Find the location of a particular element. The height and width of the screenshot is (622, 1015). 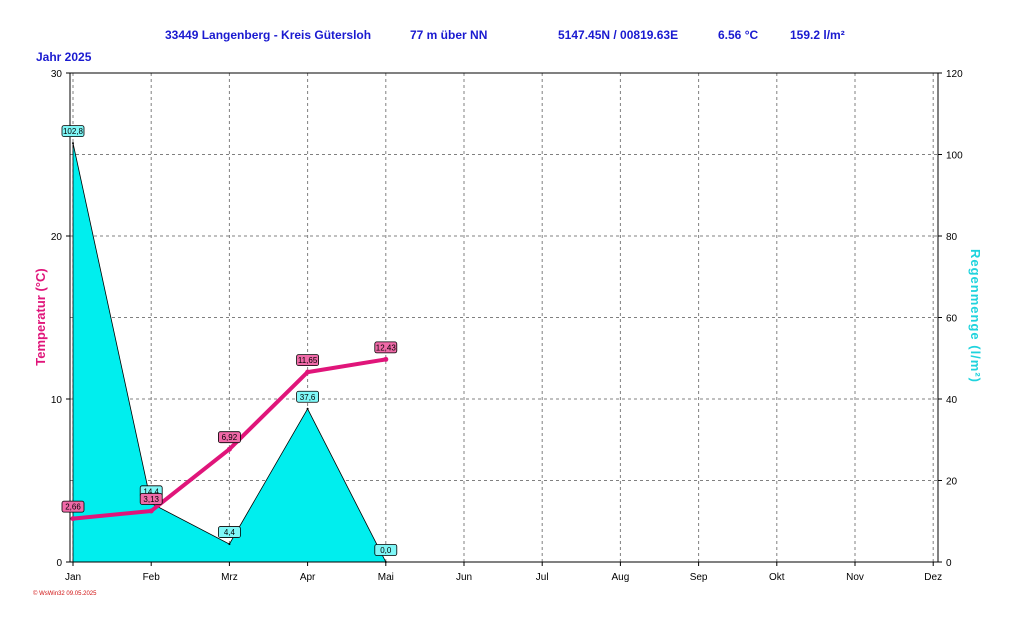

x-tick-label: Nov is located at coordinates (855, 577).